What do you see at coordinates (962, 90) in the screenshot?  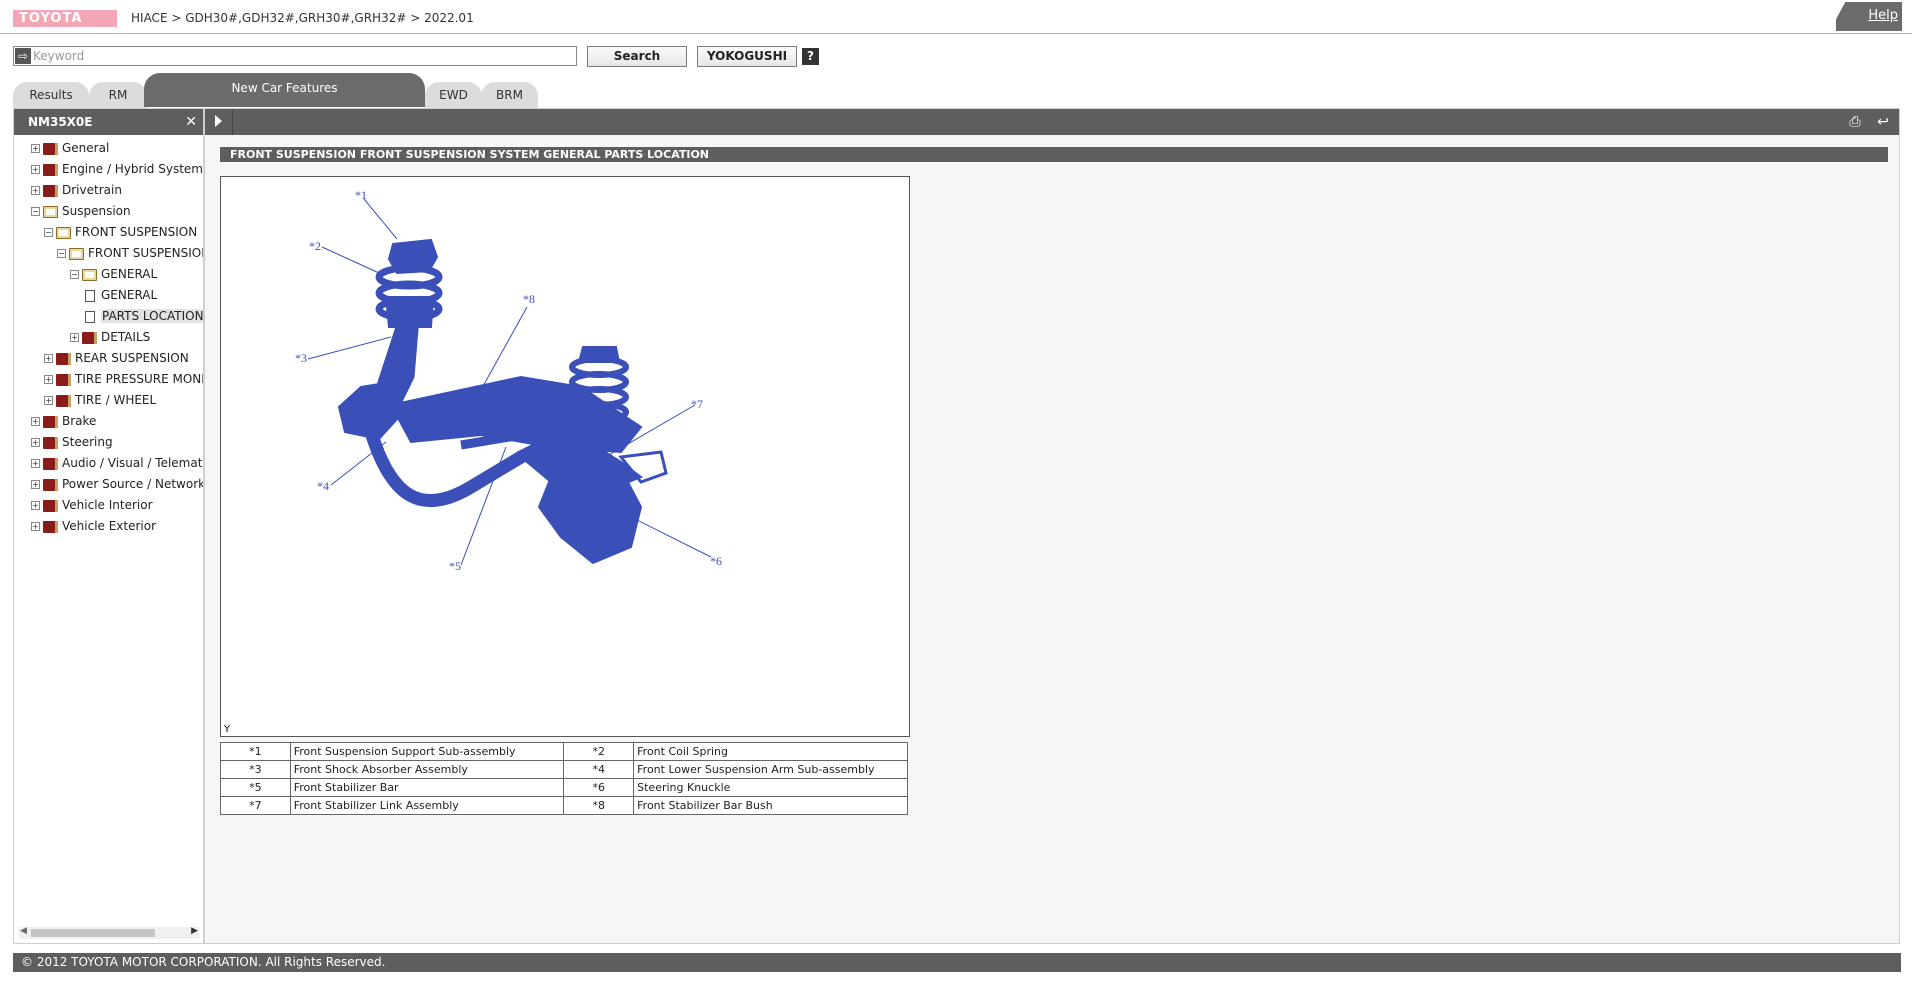 I see `manual-tabs: Results RM EWD BRM New Car Features` at bounding box center [962, 90].